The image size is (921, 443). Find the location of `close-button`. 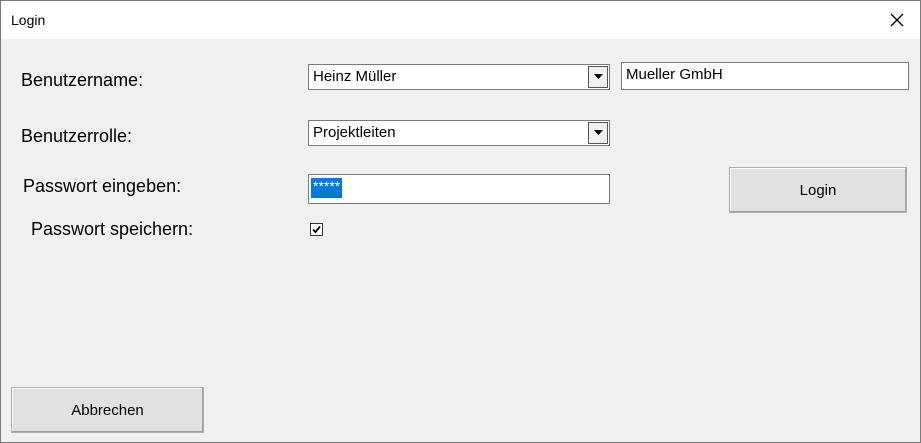

close-button is located at coordinates (897, 20).